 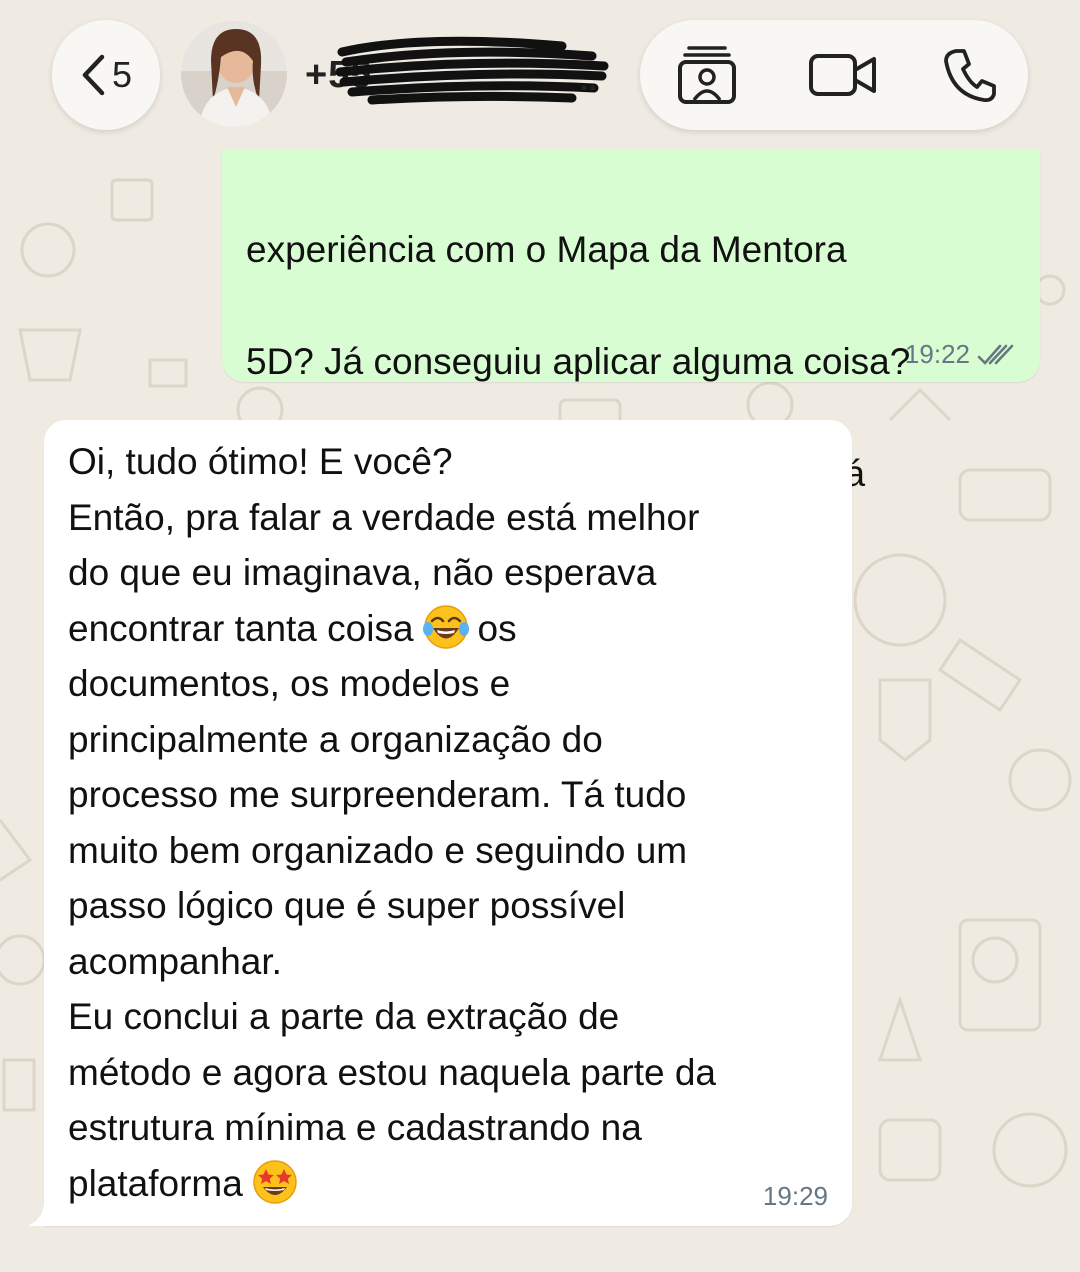 I want to click on redaction-scribble: .., so click(x=472, y=70).